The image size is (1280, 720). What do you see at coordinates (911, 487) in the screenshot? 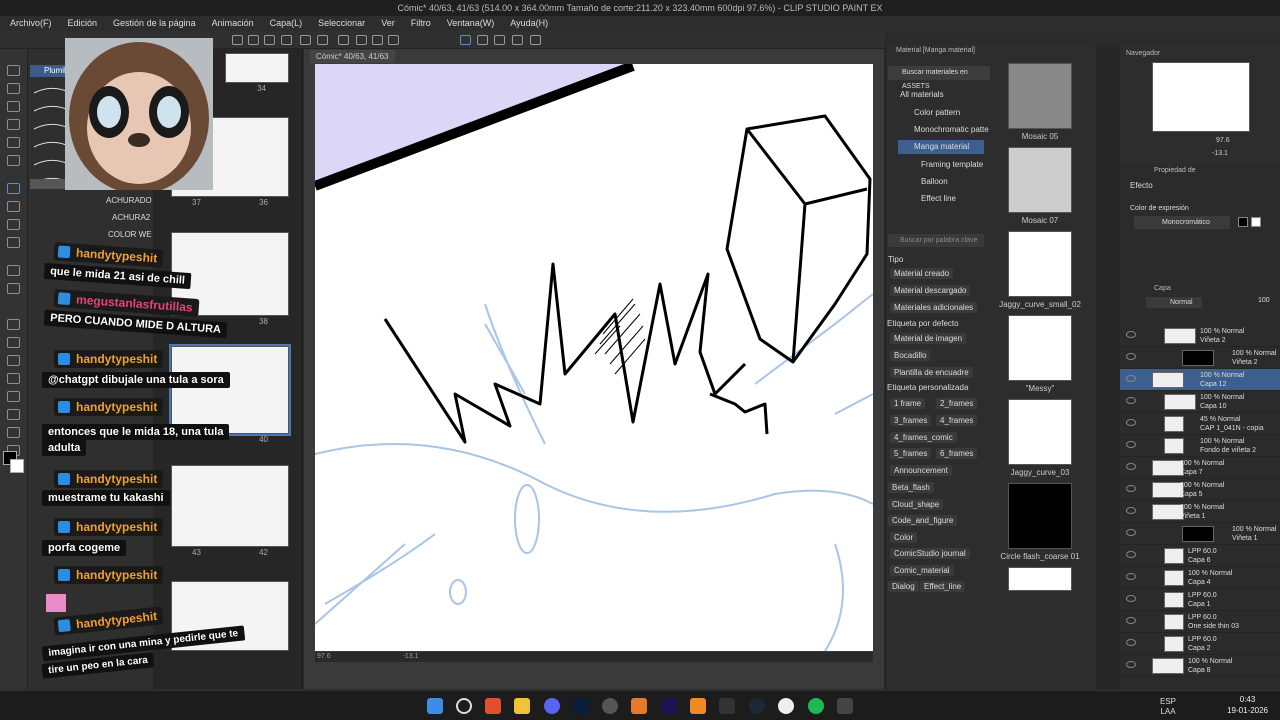
I see `tag-beta-flash: Beta_flash` at bounding box center [911, 487].